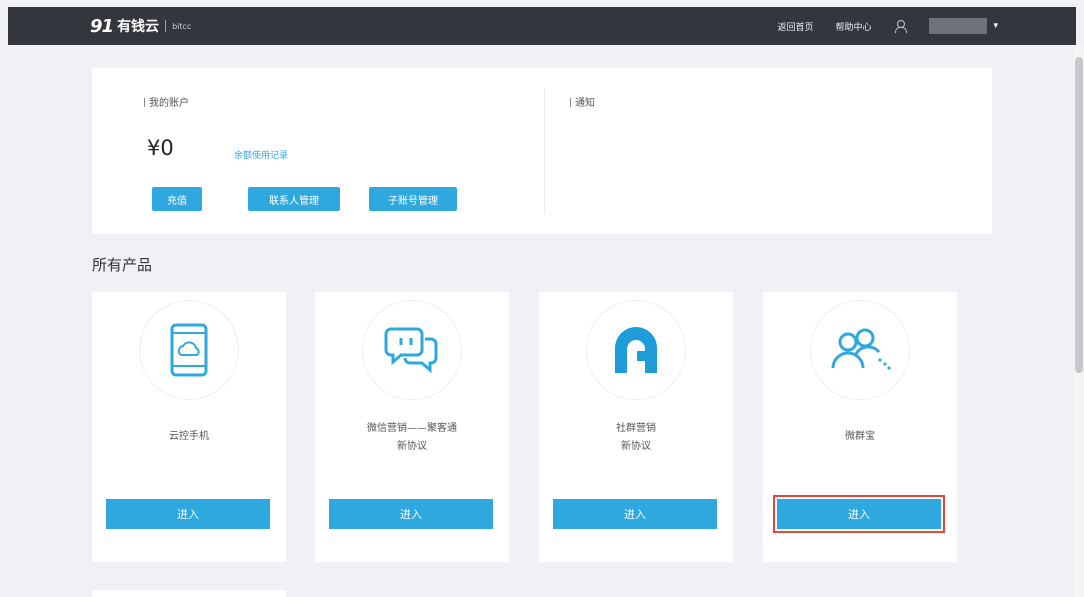 Image resolution: width=1084 pixels, height=597 pixels. Describe the element at coordinates (182, 26) in the screenshot. I see `logo-subtitle: bitcc` at that location.